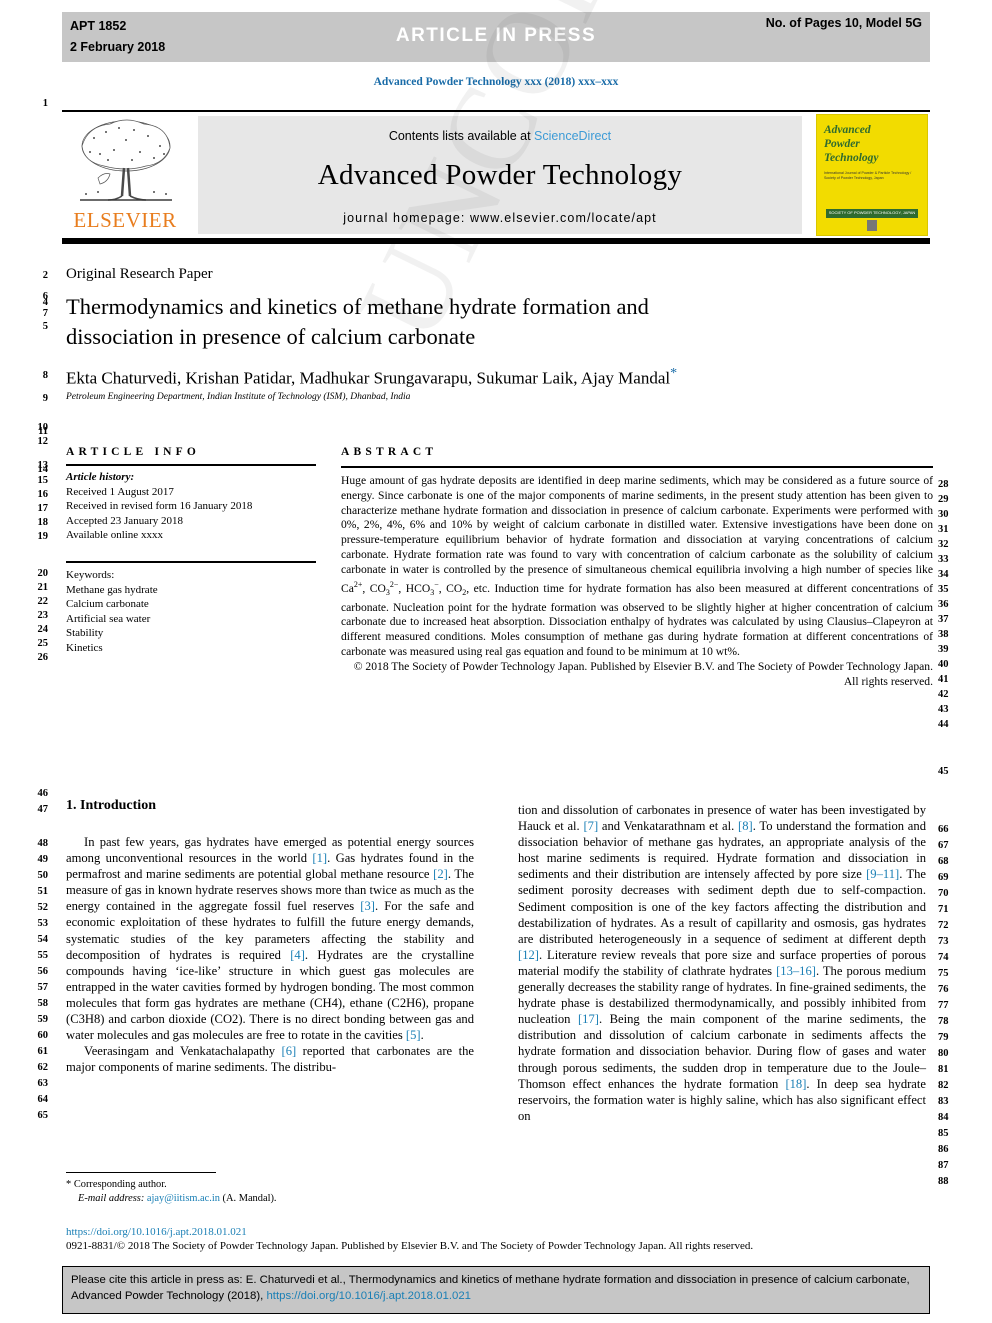 The image size is (992, 1323). Describe the element at coordinates (943, 529) in the screenshot. I see `line-number: 31` at that location.